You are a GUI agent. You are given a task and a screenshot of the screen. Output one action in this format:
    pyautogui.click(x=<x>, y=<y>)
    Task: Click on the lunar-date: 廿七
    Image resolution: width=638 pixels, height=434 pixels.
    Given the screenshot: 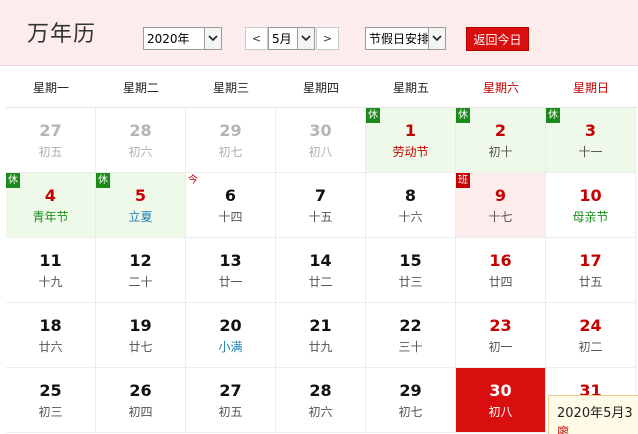 What is the action you would take?
    pyautogui.click(x=140, y=347)
    